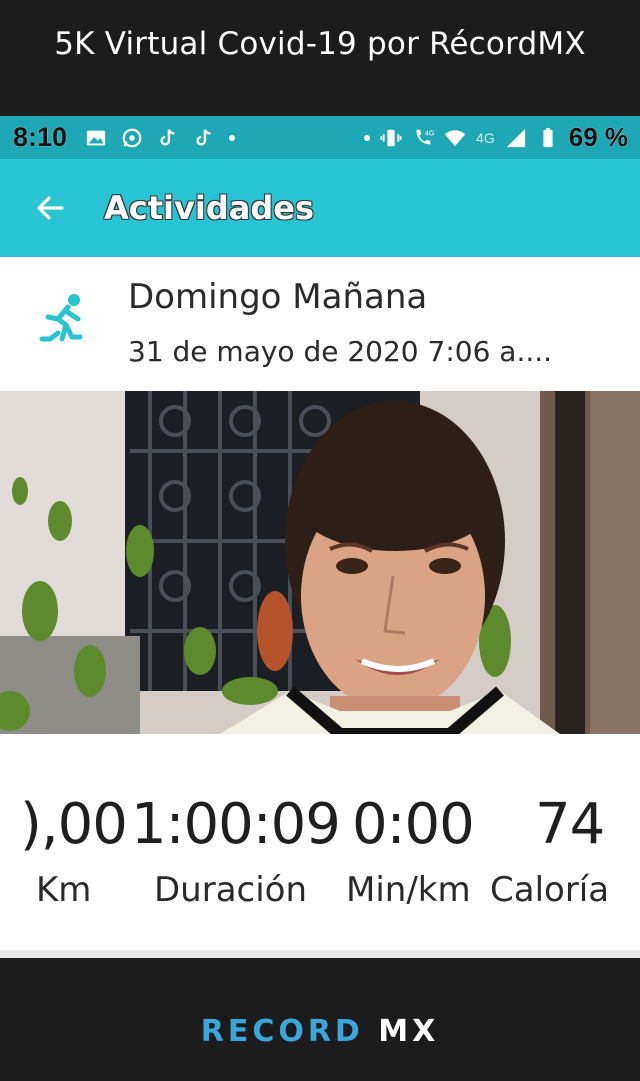 Image resolution: width=640 pixels, height=1081 pixels. Describe the element at coordinates (320, 208) in the screenshot. I see `app-bar: Actividades` at that location.